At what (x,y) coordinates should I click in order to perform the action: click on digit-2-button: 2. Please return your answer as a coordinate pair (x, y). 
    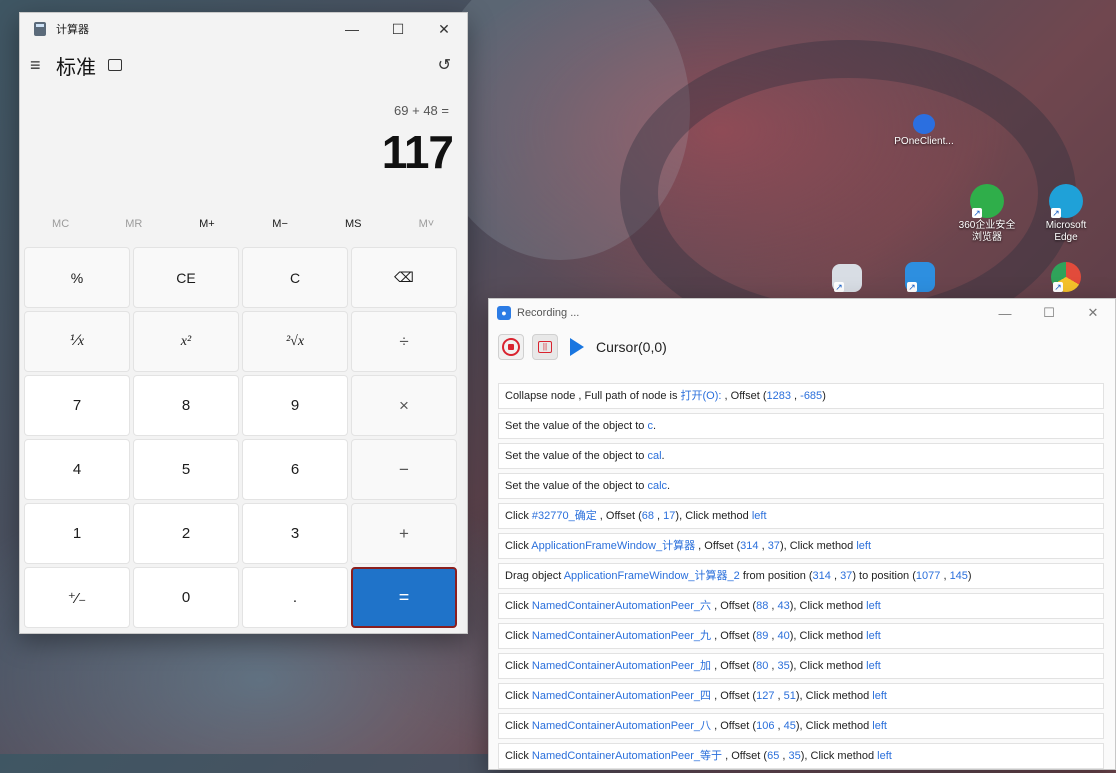
    Looking at the image, I should click on (186, 533).